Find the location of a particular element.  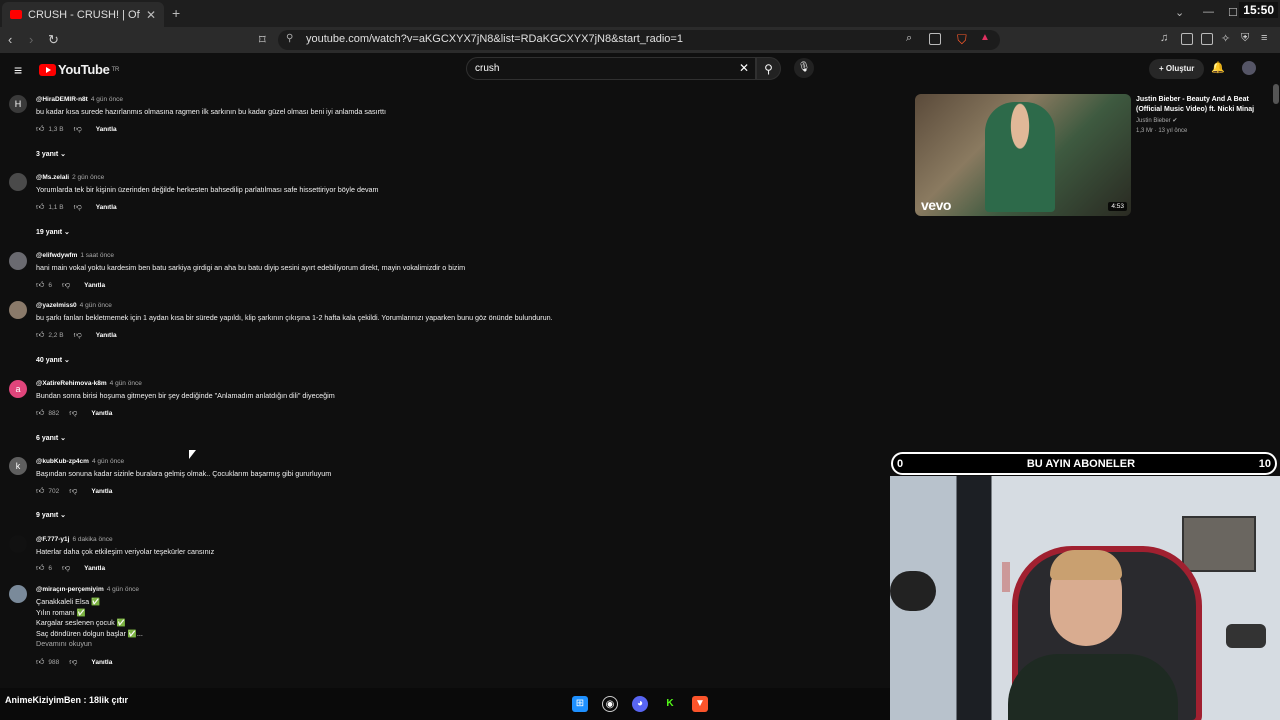

create-button: + Oluştur is located at coordinates (1177, 69).